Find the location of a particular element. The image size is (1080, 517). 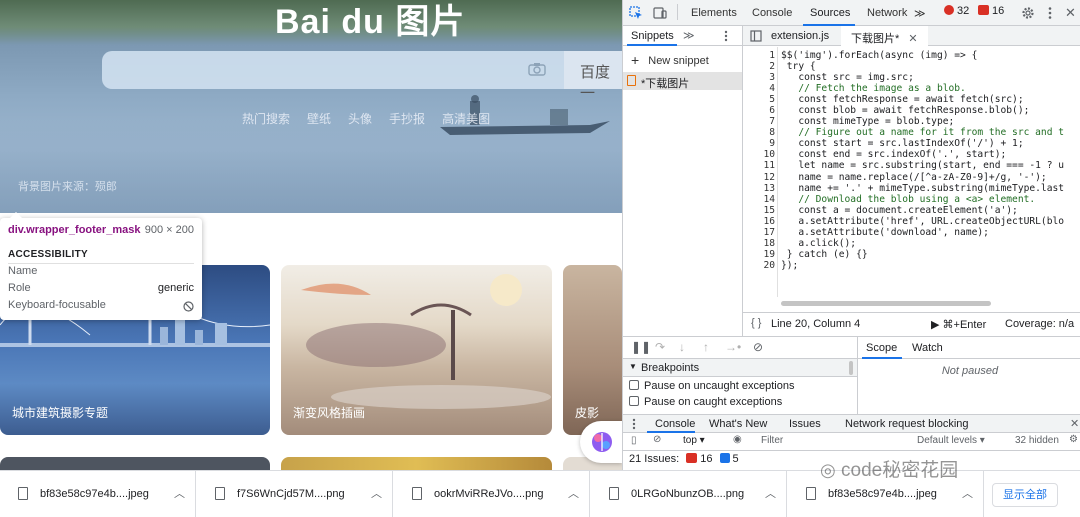

snippet-item: *下载图片 is located at coordinates (682, 81).